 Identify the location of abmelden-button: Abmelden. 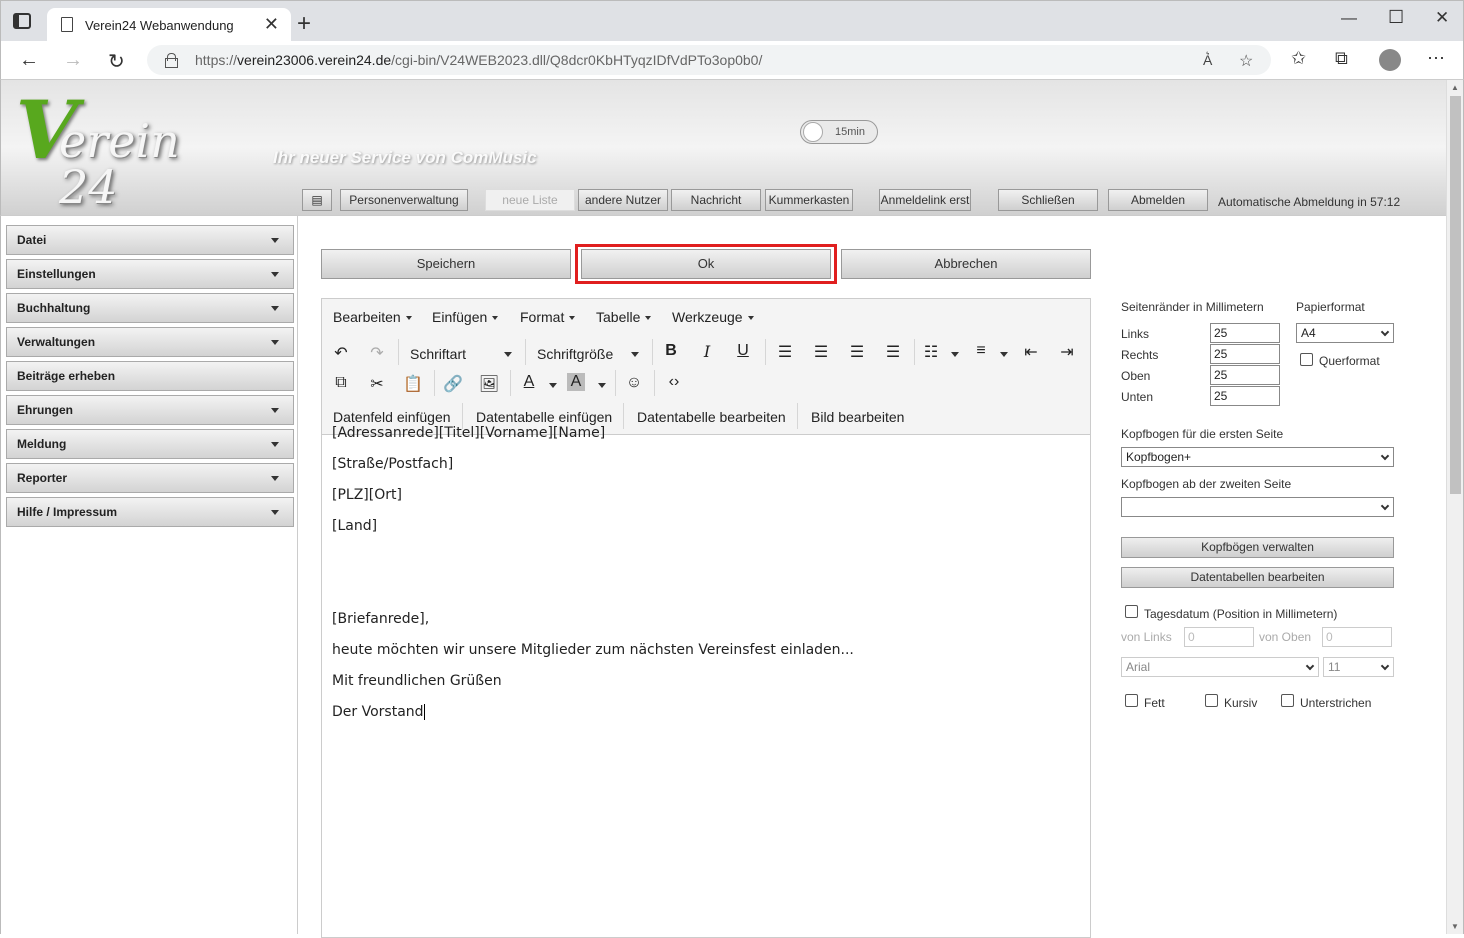
(1158, 200).